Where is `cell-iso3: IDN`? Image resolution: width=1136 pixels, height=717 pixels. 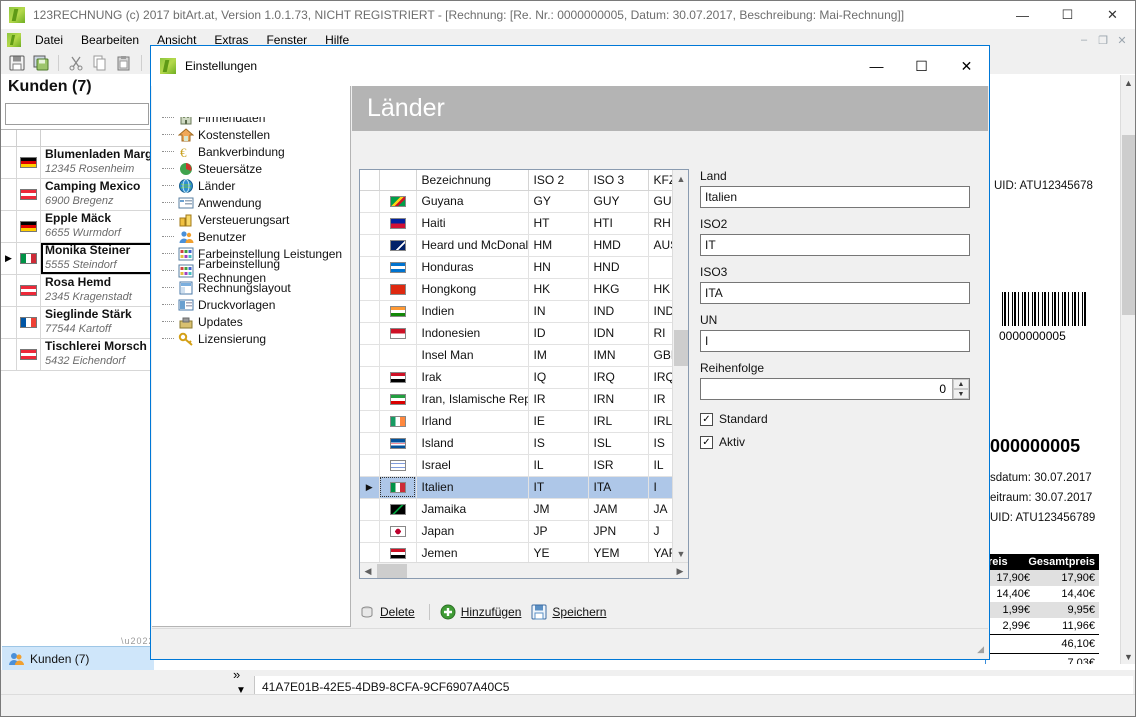 cell-iso3: IDN is located at coordinates (618, 333).